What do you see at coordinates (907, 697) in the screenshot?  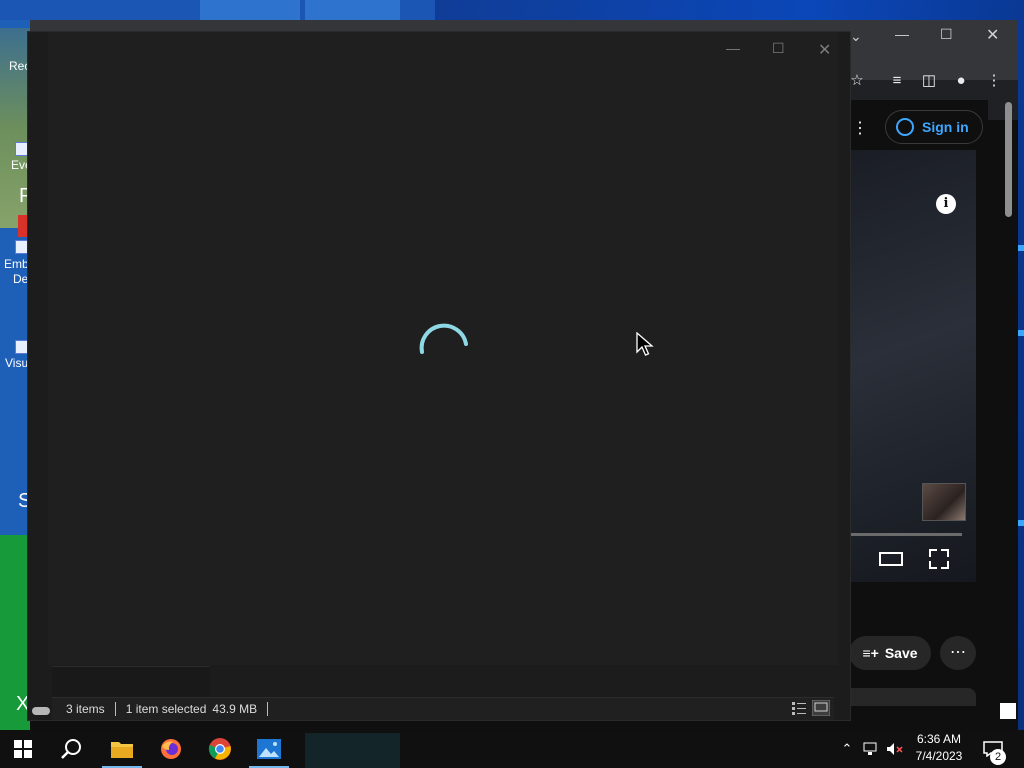 I see `recommended-row` at bounding box center [907, 697].